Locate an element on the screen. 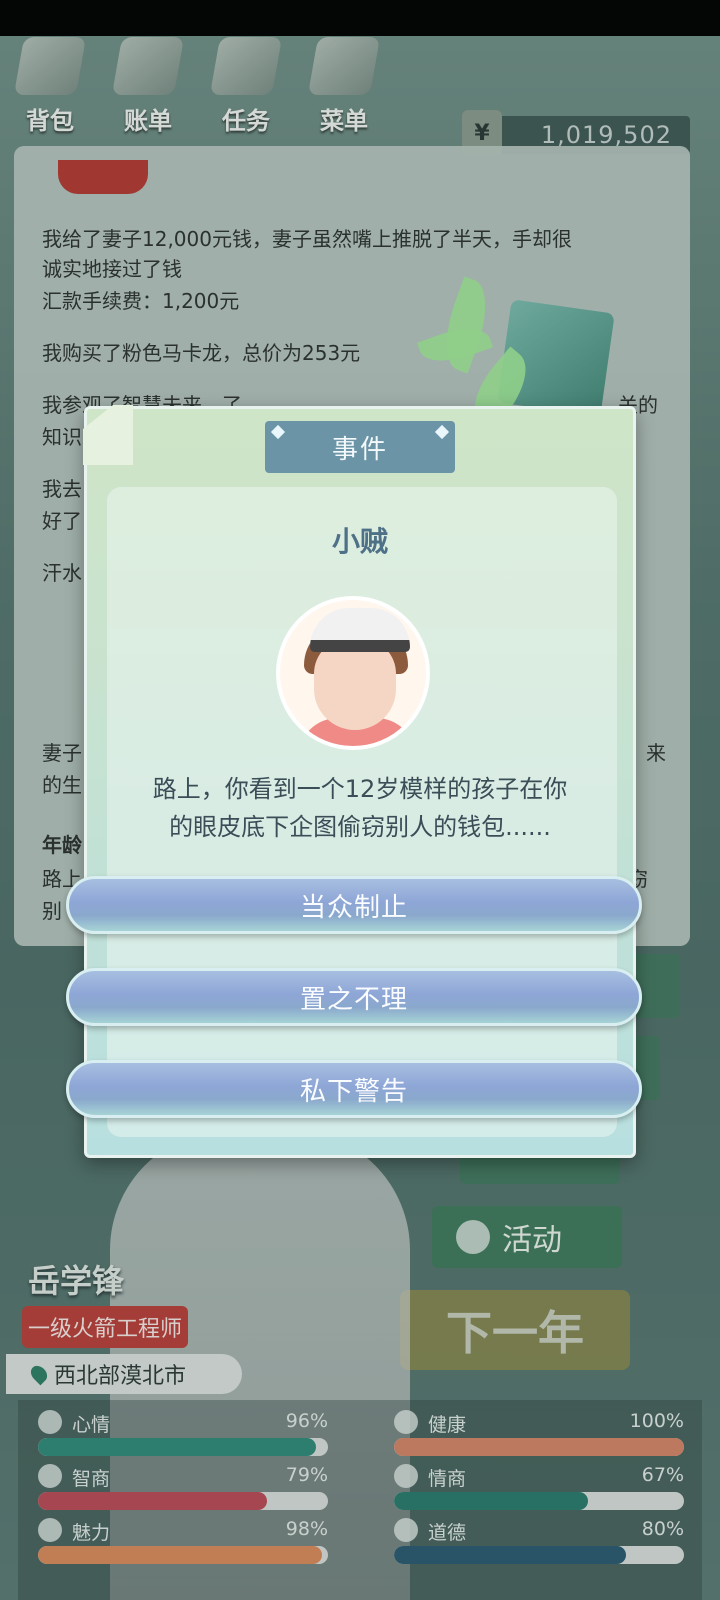 Image resolution: width=720 pixels, height=1600 pixels. event-description-line: 路上，你看到一个12岁模样的孩子在你 is located at coordinates (360, 789).